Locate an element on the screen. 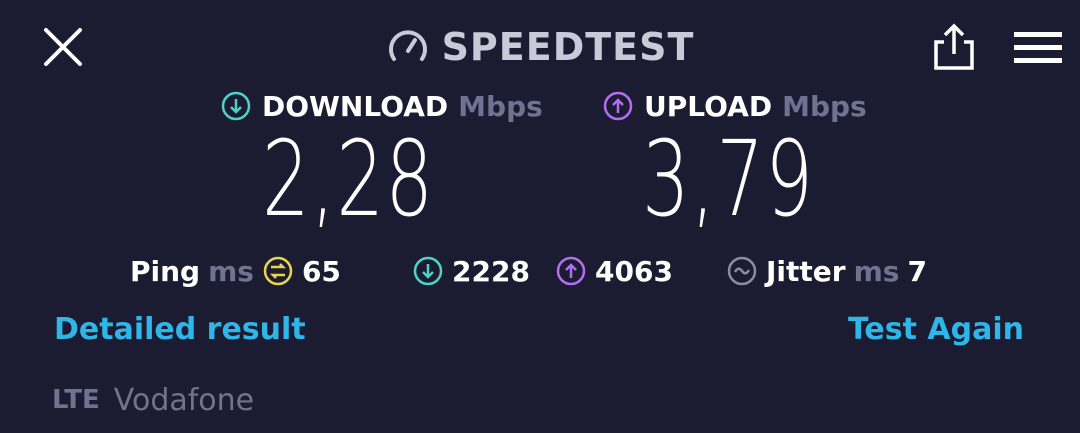 The image size is (1080, 433). share-button is located at coordinates (954, 46).